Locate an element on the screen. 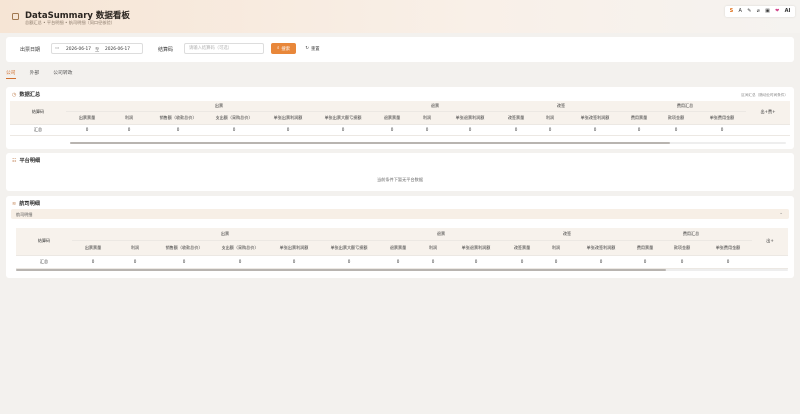  settlement-code-input: 请输入结算码（可选） is located at coordinates (224, 48).